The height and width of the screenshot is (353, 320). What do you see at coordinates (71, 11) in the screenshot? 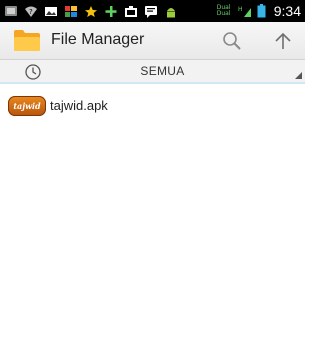
I see `app-icon` at bounding box center [71, 11].